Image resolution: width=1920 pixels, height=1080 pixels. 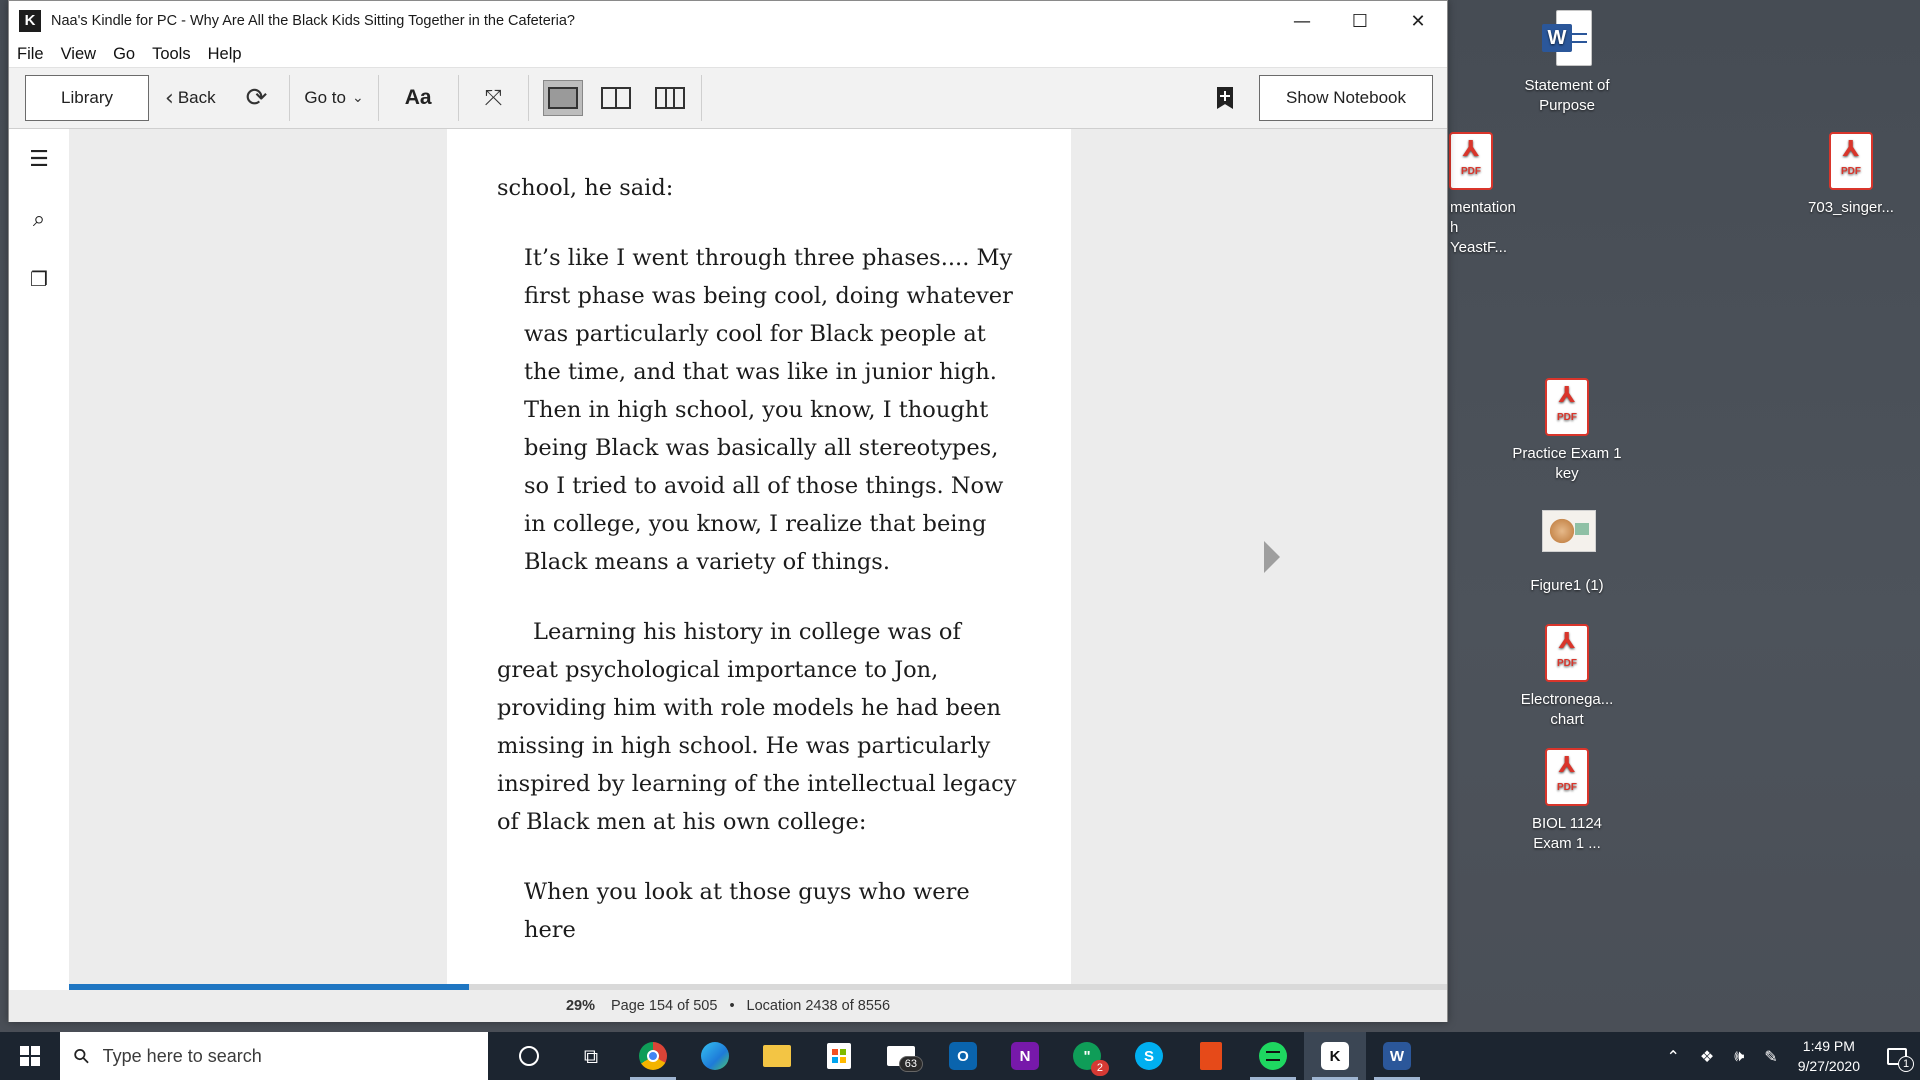 I want to click on library-label: Library, so click(x=87, y=97).